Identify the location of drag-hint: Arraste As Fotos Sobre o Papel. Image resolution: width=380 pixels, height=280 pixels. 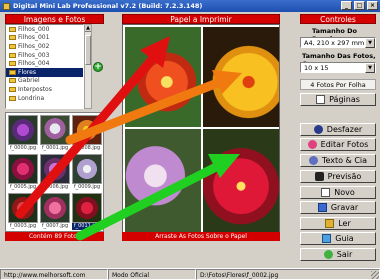
(201, 236).